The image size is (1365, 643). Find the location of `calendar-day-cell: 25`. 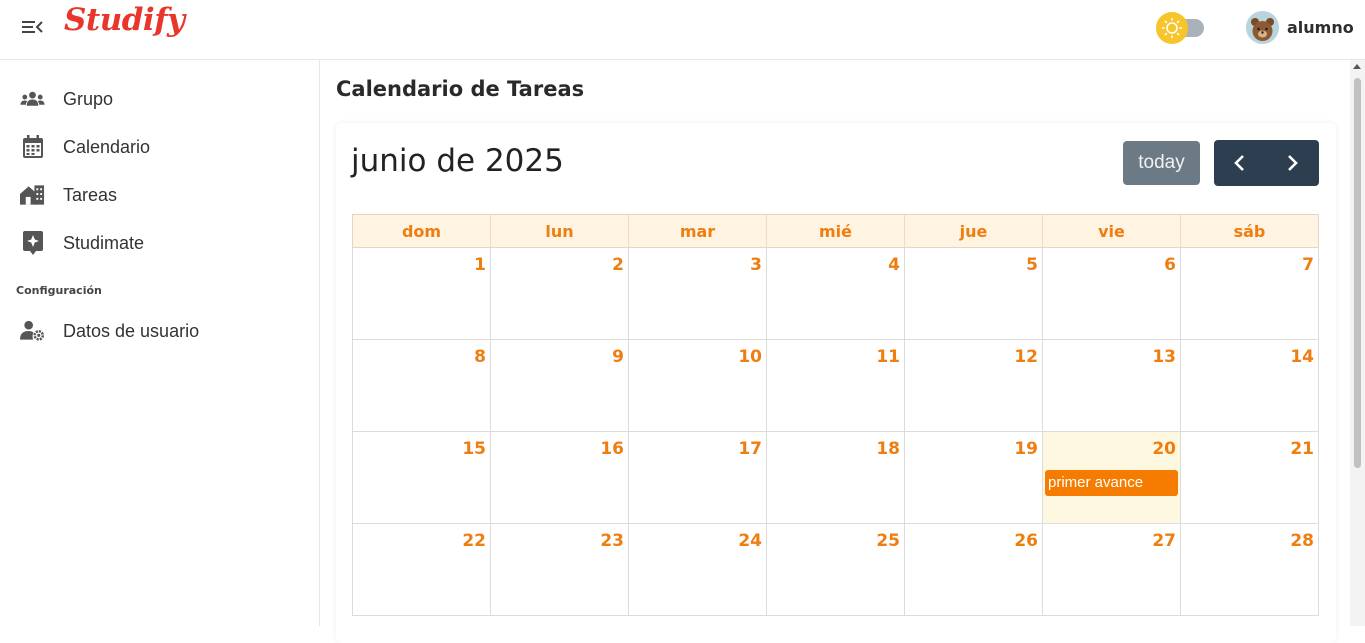

calendar-day-cell: 25 is located at coordinates (836, 569).